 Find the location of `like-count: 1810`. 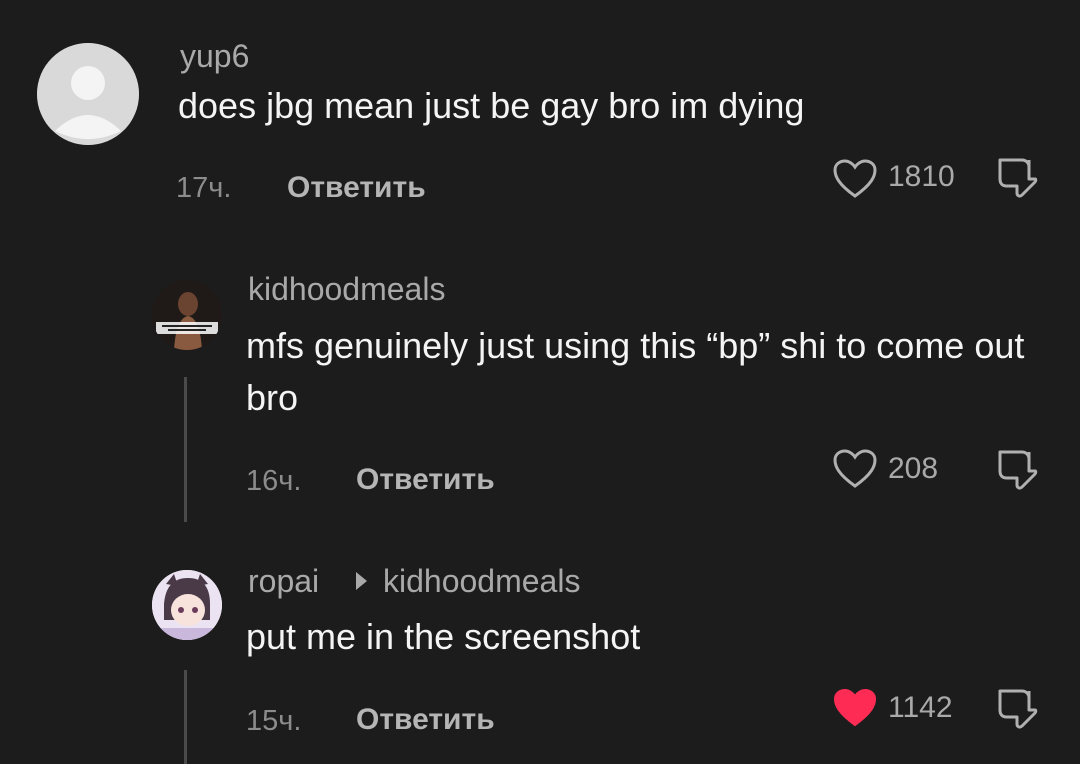

like-count: 1810 is located at coordinates (921, 176).